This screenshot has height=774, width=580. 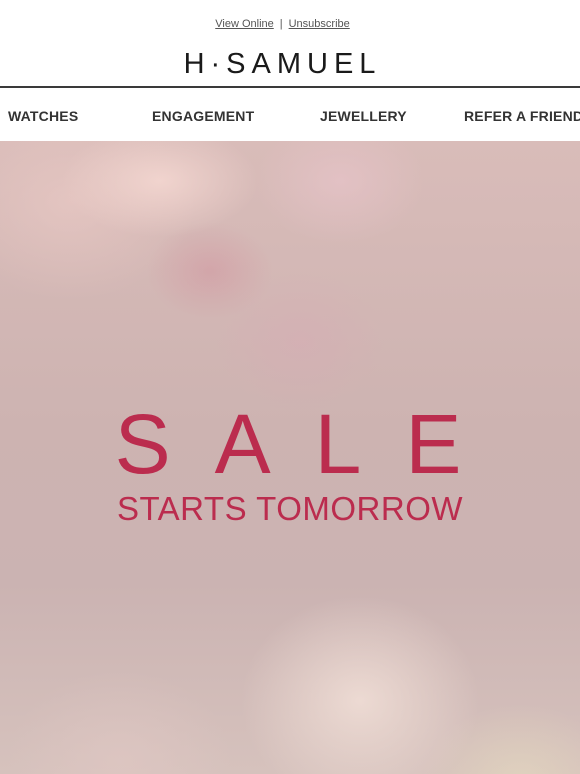 I want to click on top-links: View Online | Unsubscribe, so click(x=282, y=24).